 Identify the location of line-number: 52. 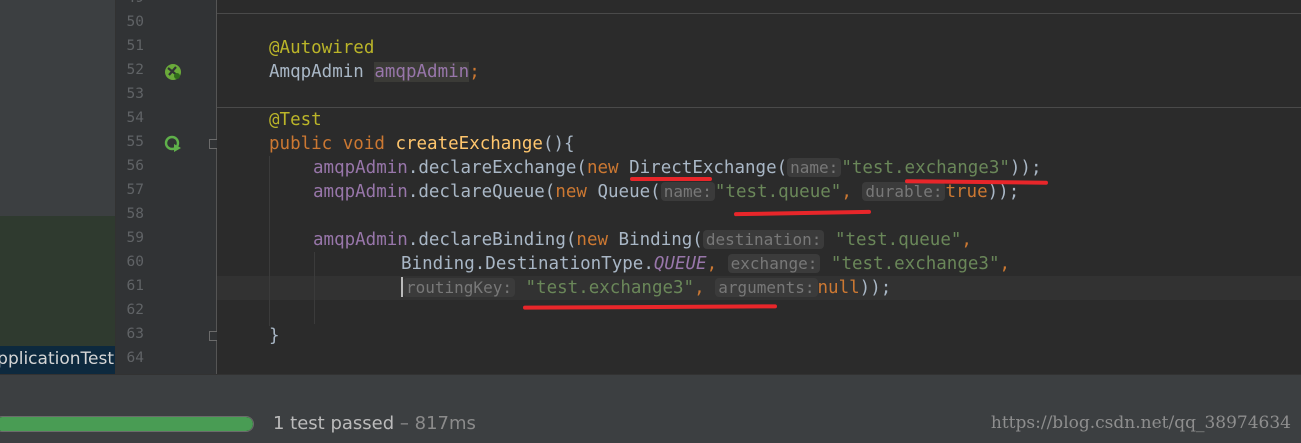
(135, 70).